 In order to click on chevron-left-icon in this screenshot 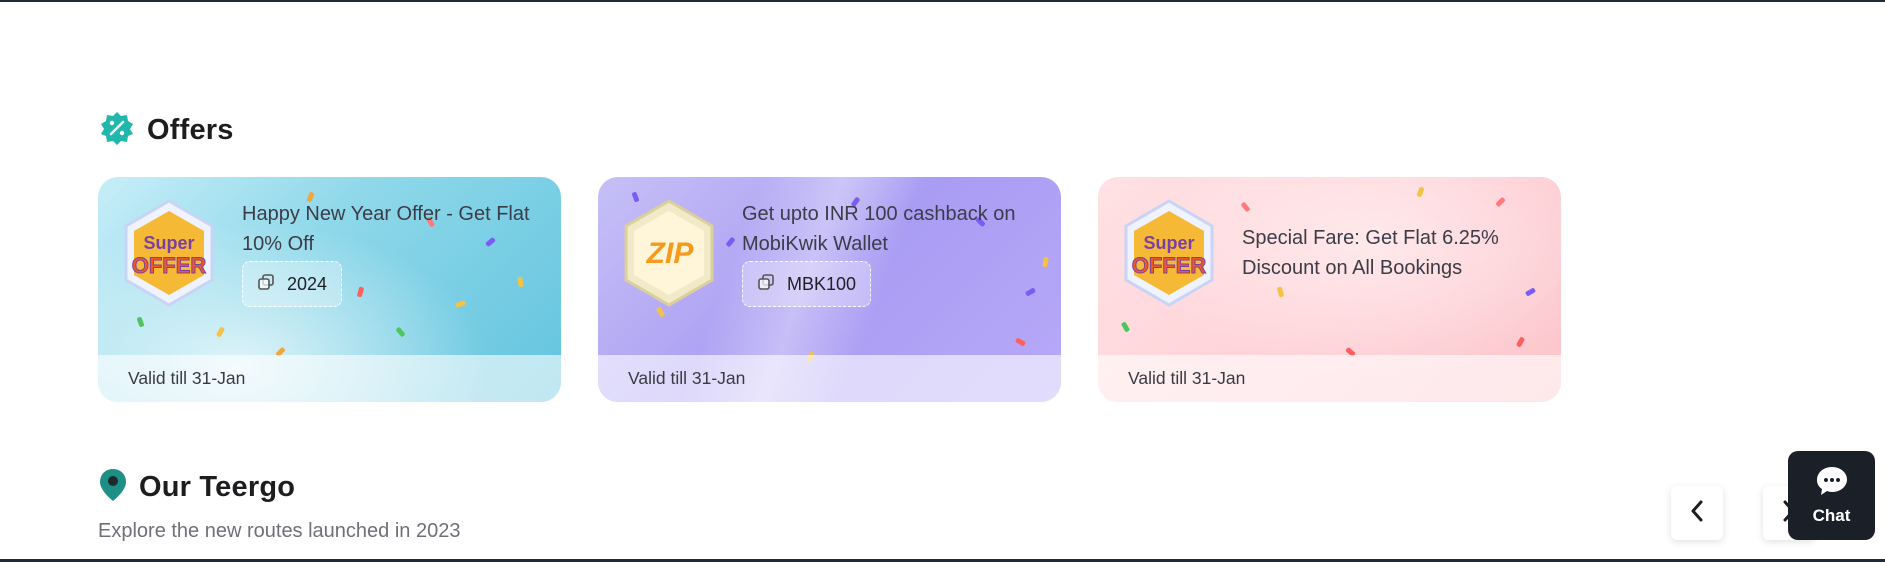, I will do `click(1697, 513)`.